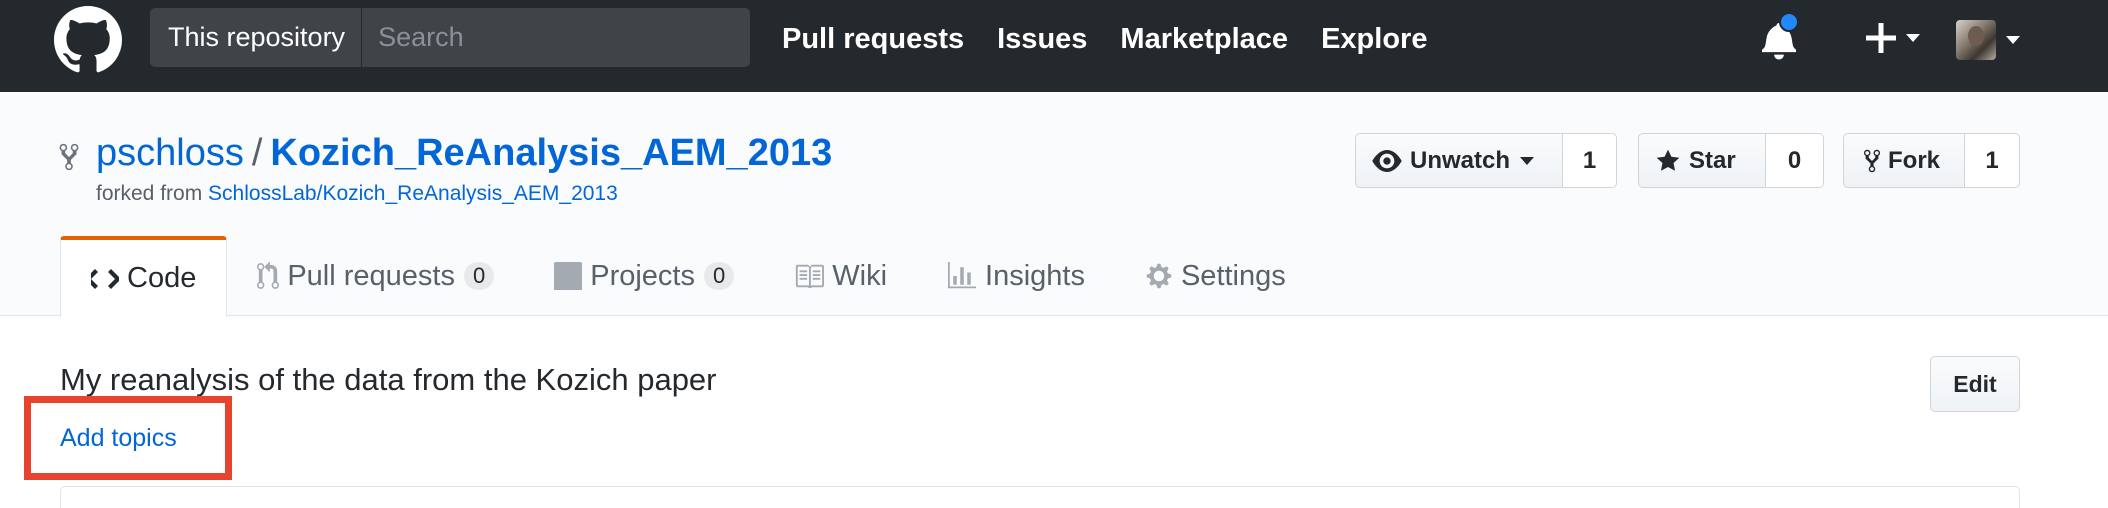 This screenshot has width=2108, height=508. What do you see at coordinates (962, 275) in the screenshot?
I see `graph-icon` at bounding box center [962, 275].